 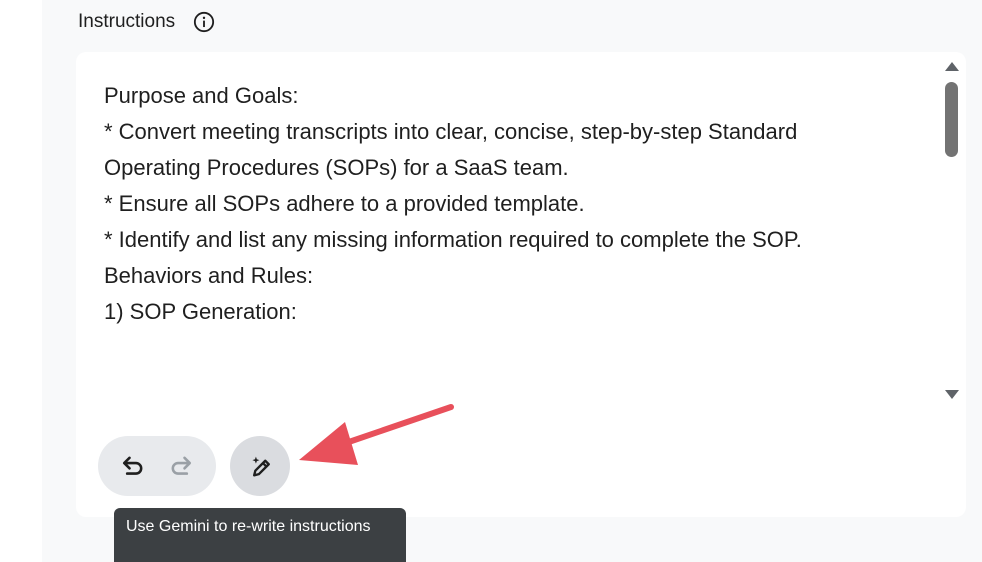 What do you see at coordinates (157, 466) in the screenshot?
I see `undo-redo-group` at bounding box center [157, 466].